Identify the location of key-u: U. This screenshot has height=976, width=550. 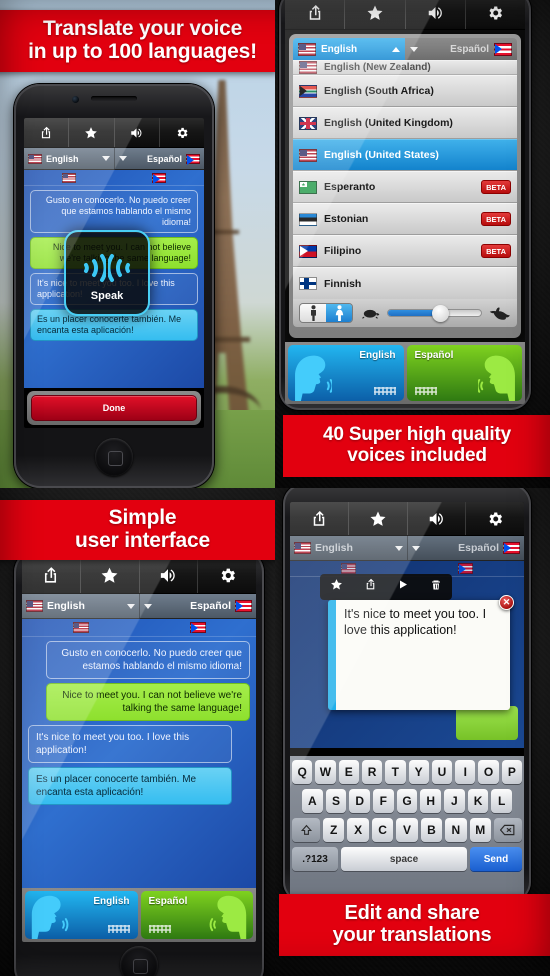
(442, 772).